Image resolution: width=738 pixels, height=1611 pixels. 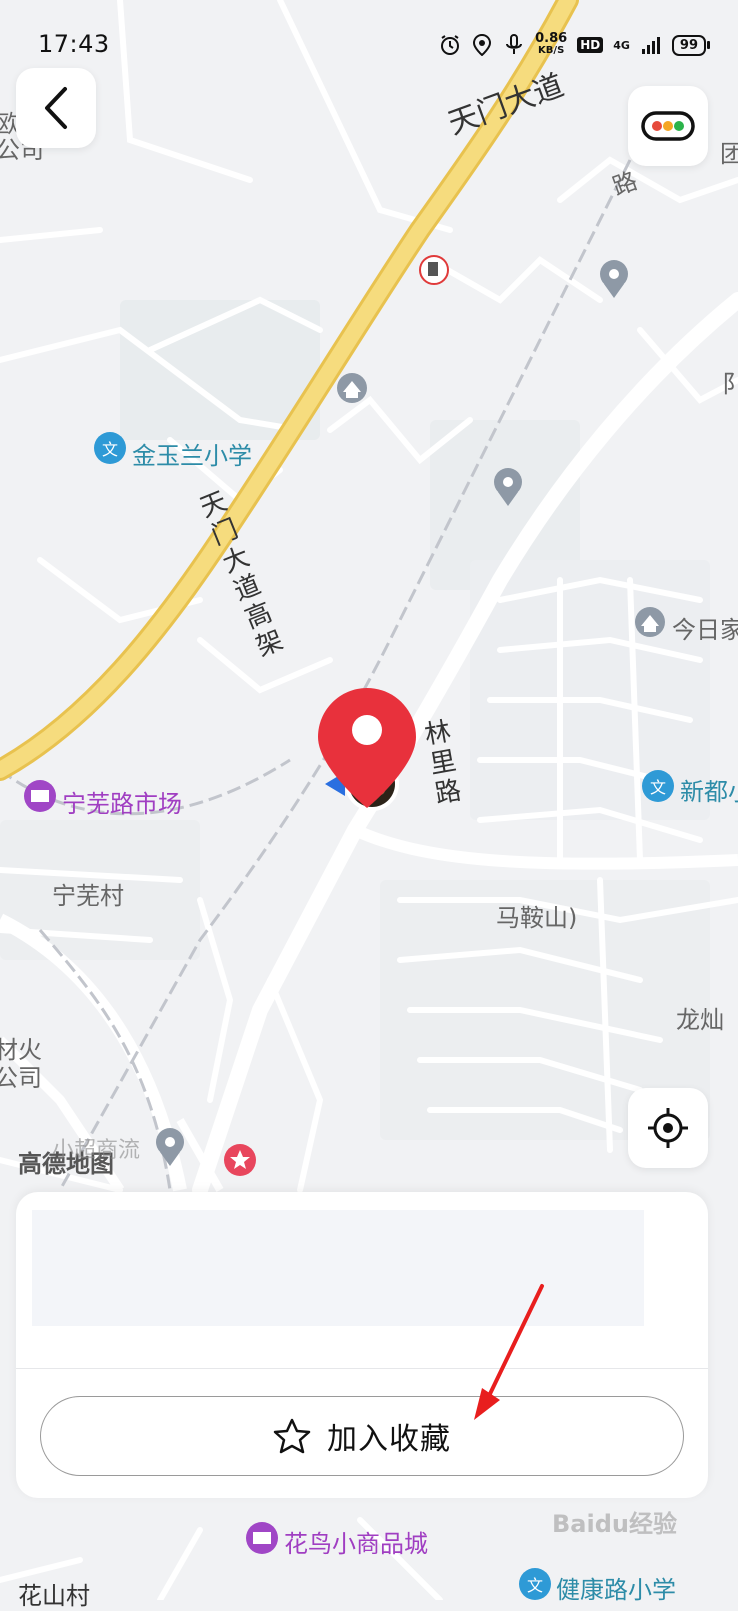 I want to click on edge-label: 阝, so click(x=730, y=384).